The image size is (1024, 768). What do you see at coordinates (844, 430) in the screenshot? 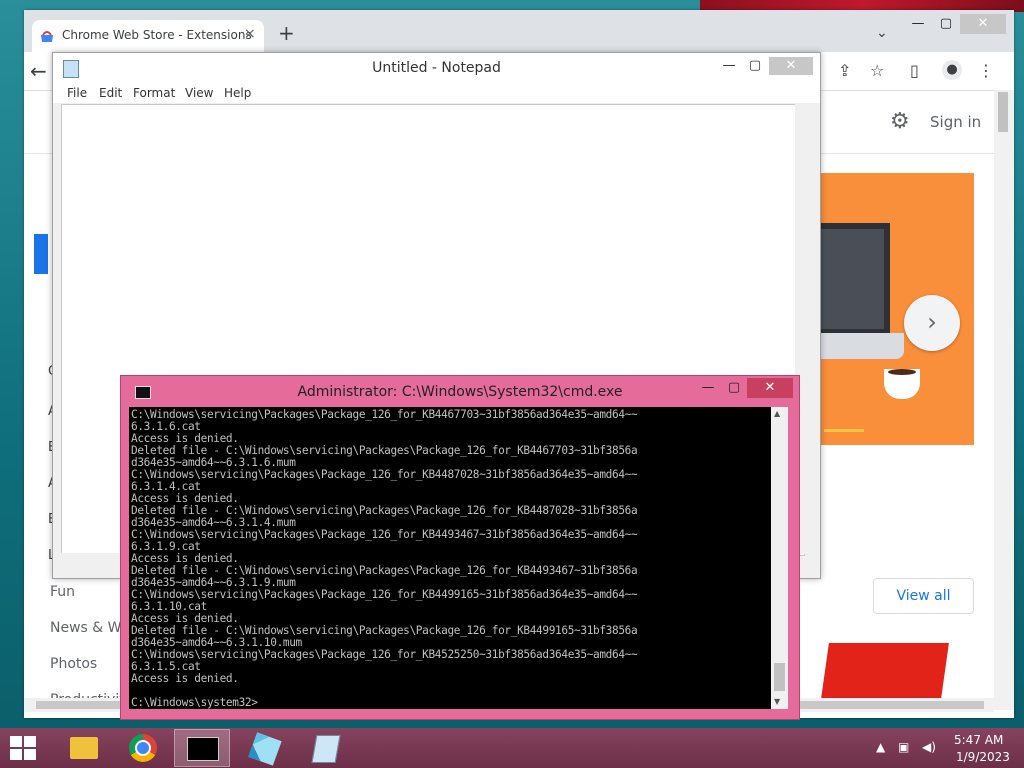
I see `pencil-illustration` at bounding box center [844, 430].